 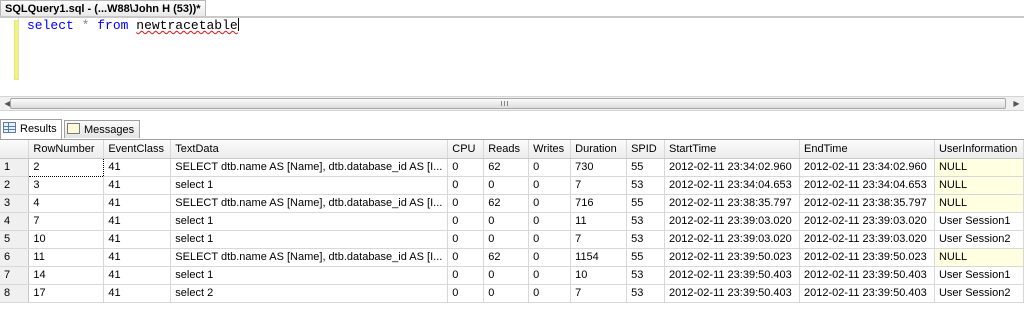 What do you see at coordinates (646, 257) in the screenshot?
I see `grid-cell: 55` at bounding box center [646, 257].